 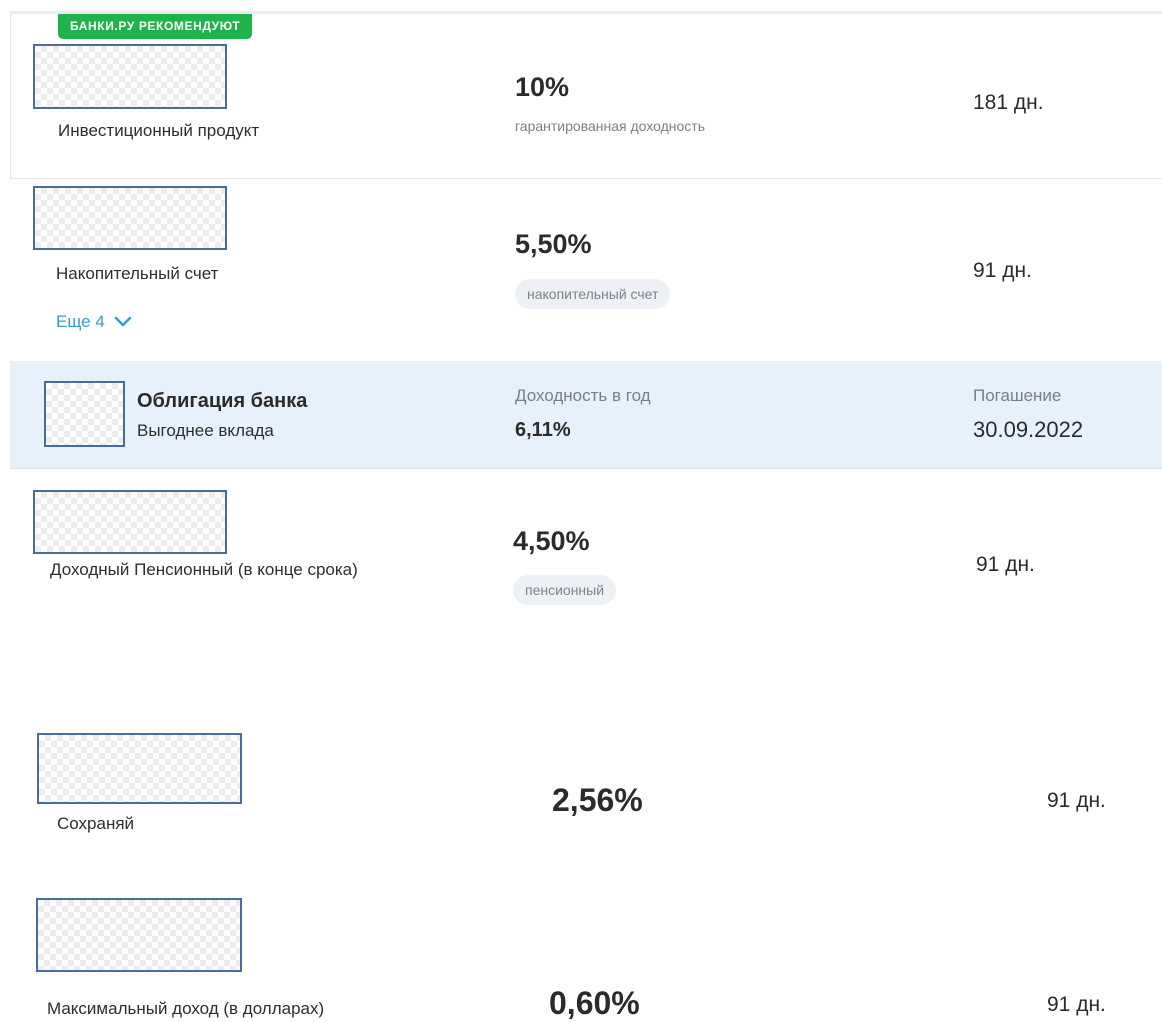 I want to click on product-type-tag: пенсионный, so click(x=565, y=590).